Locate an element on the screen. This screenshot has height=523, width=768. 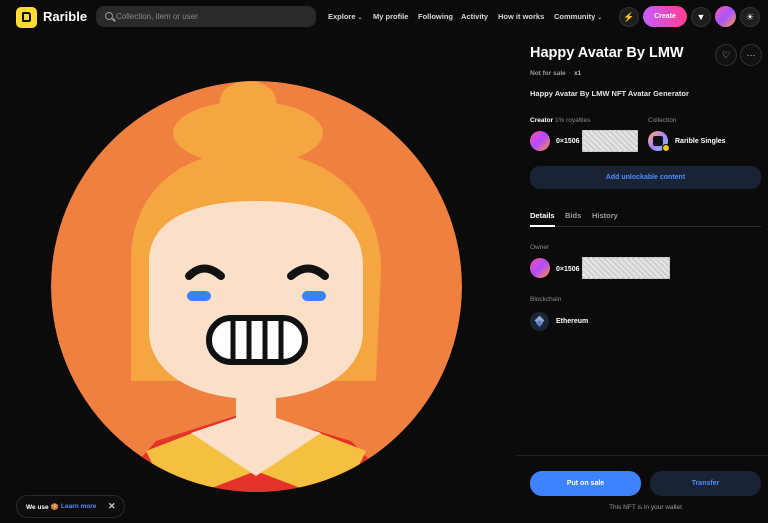
ethereum-icon is located at coordinates (539, 321).